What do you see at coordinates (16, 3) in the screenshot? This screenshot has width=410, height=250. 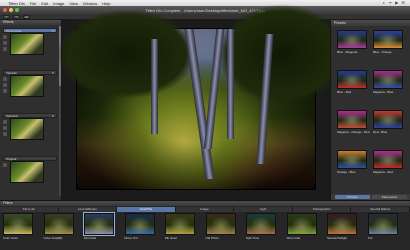 I see `menu-app: Tiffen Dfx` at bounding box center [16, 3].